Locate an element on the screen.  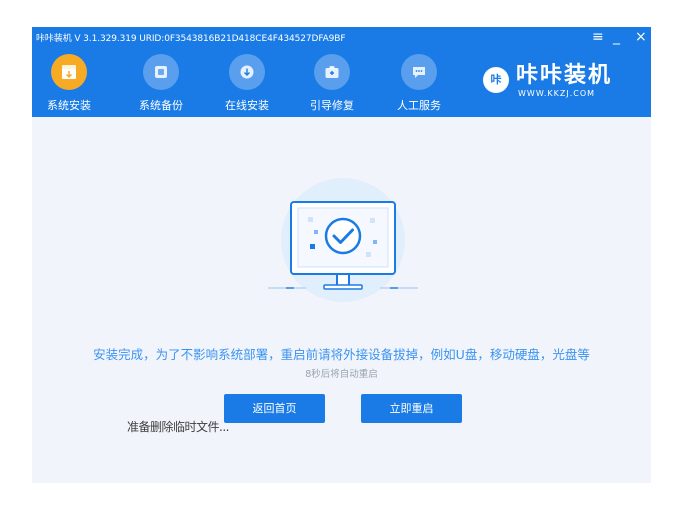
nav-item-online-install: 在线安装 is located at coordinates (247, 82).